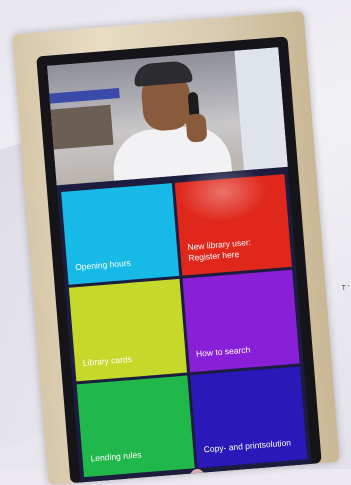 This screenshot has width=351, height=485. I want to click on librarian-hand, so click(196, 128).